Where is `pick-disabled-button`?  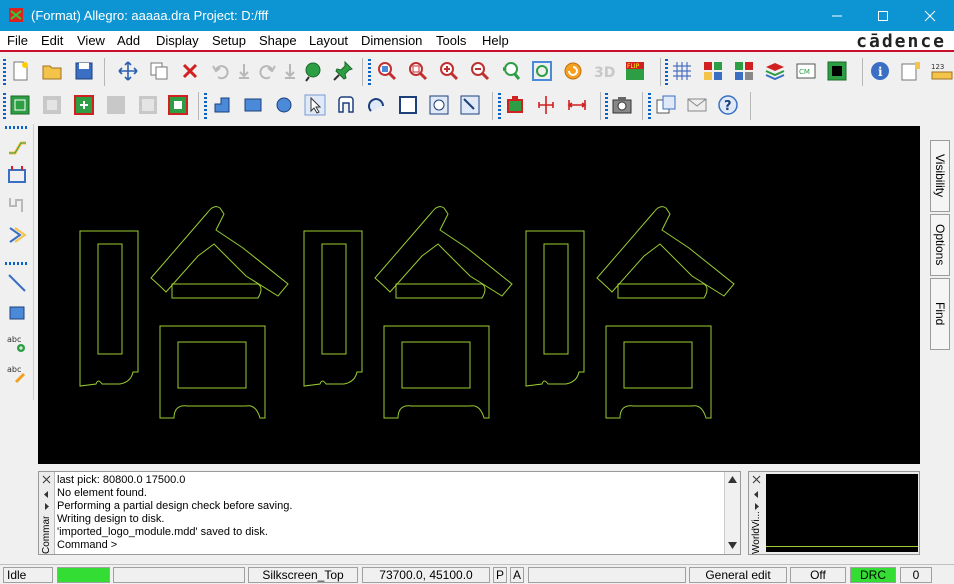 pick-disabled-button is located at coordinates (290, 71).